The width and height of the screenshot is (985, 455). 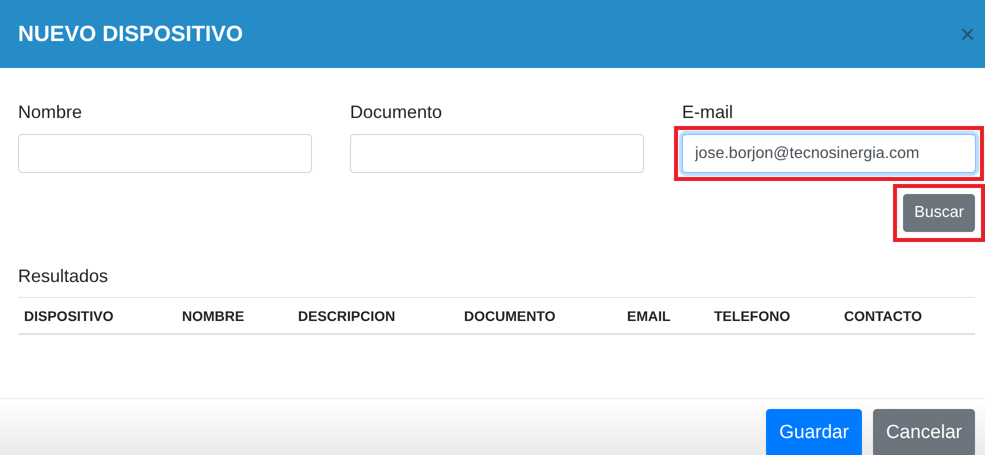 What do you see at coordinates (708, 113) in the screenshot?
I see `field-label: E-mail` at bounding box center [708, 113].